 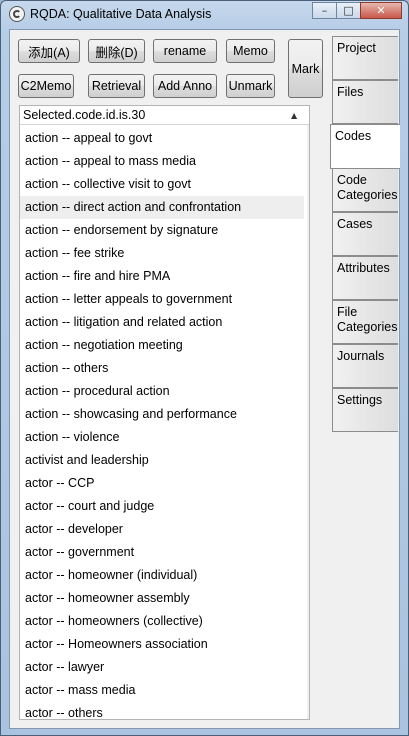 I want to click on list-item: action -- endorsement by signature, so click(x=162, y=230).